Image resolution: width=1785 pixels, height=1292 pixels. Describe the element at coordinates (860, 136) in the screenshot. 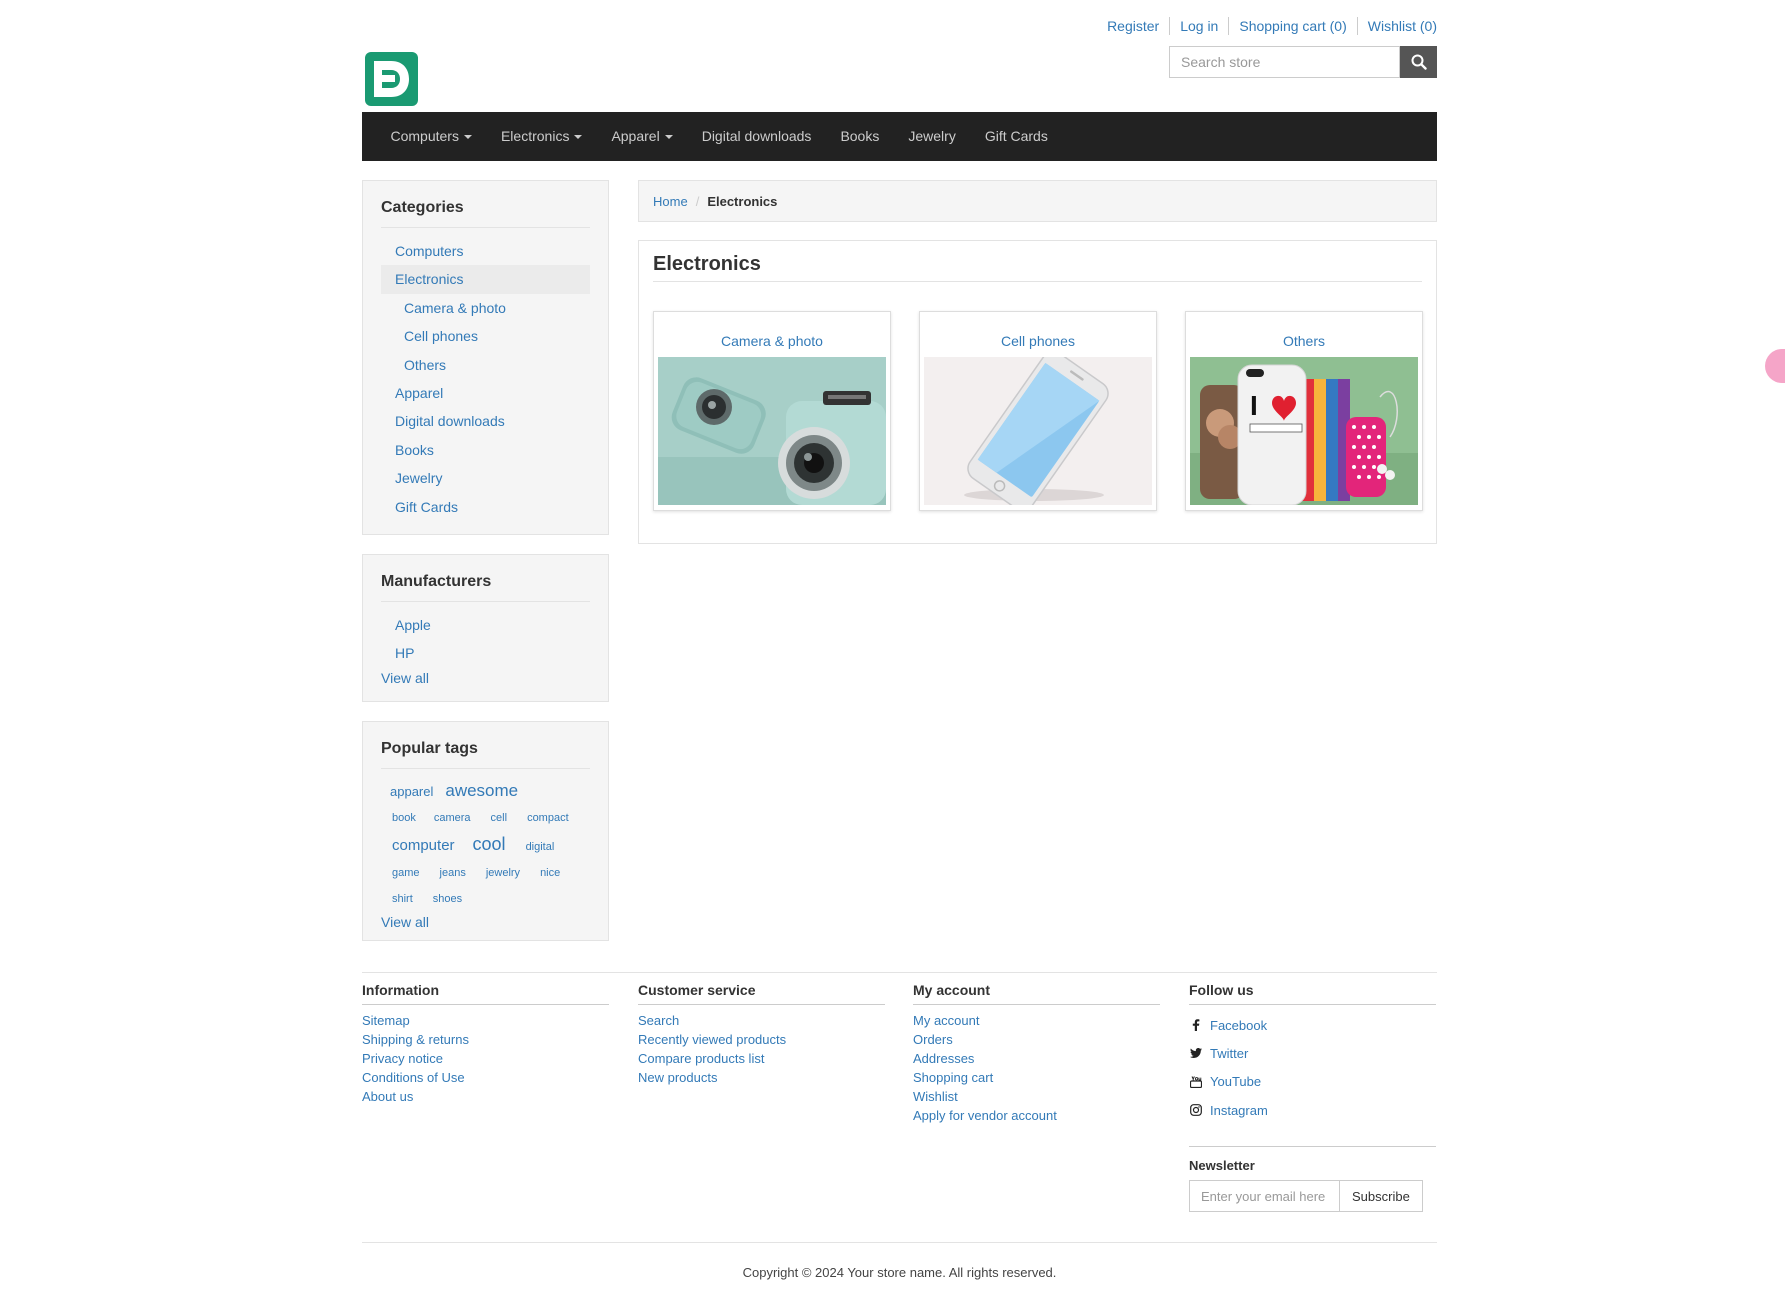

I see `nav-item-books: Books` at that location.